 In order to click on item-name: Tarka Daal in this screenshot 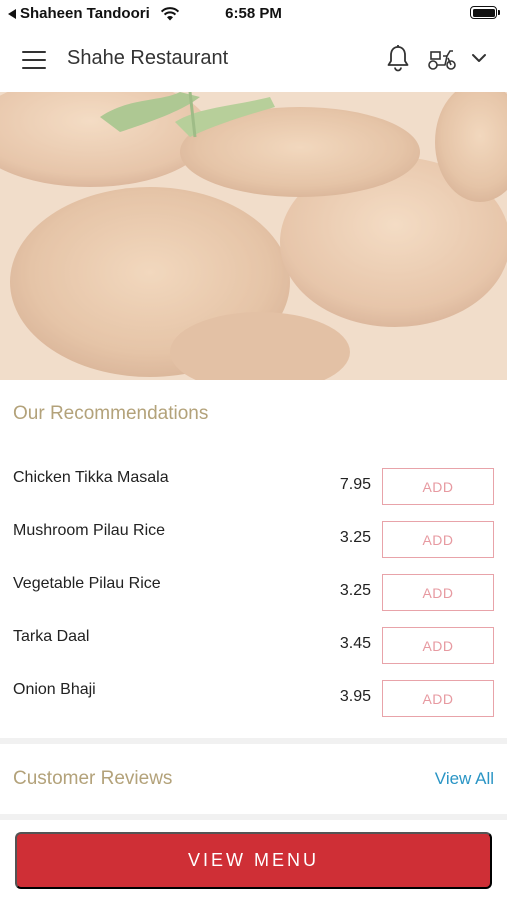, I will do `click(51, 636)`.